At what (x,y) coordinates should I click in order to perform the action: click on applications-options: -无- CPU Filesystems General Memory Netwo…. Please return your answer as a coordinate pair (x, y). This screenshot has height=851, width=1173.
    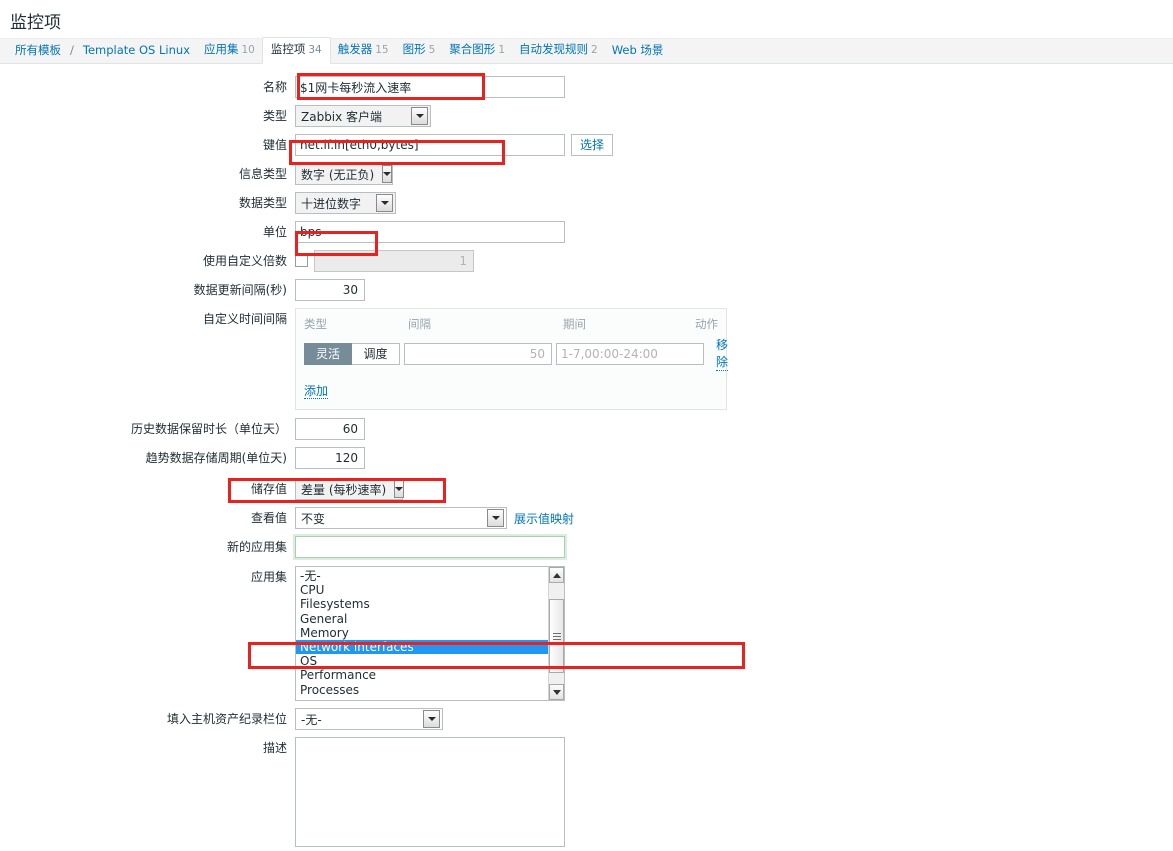
    Looking at the image, I should click on (422, 633).